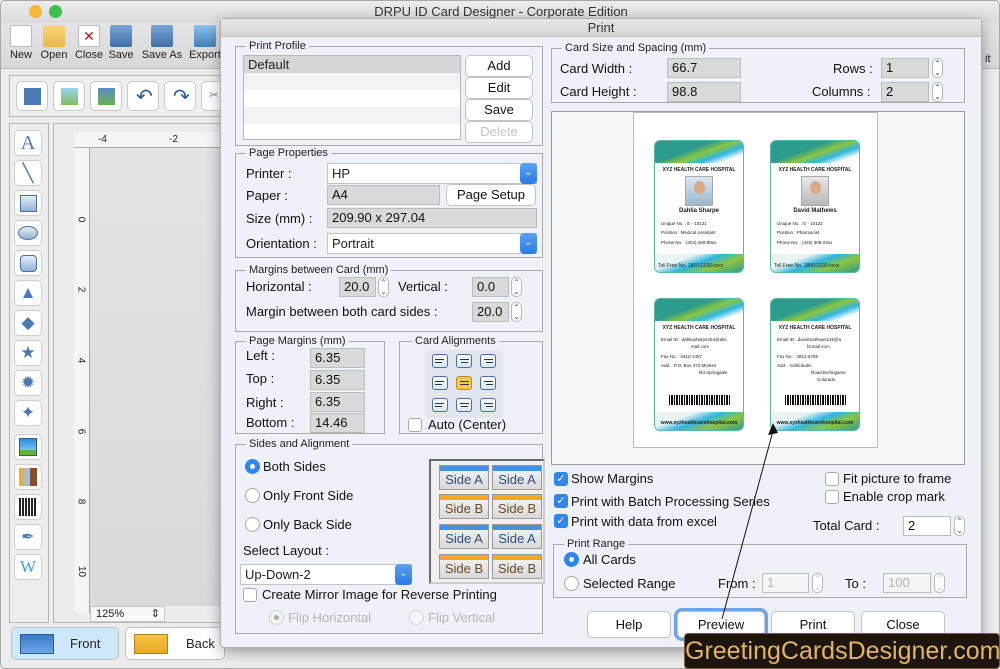  What do you see at coordinates (491, 195) in the screenshot?
I see `page-setup-button: Page Setup` at bounding box center [491, 195].